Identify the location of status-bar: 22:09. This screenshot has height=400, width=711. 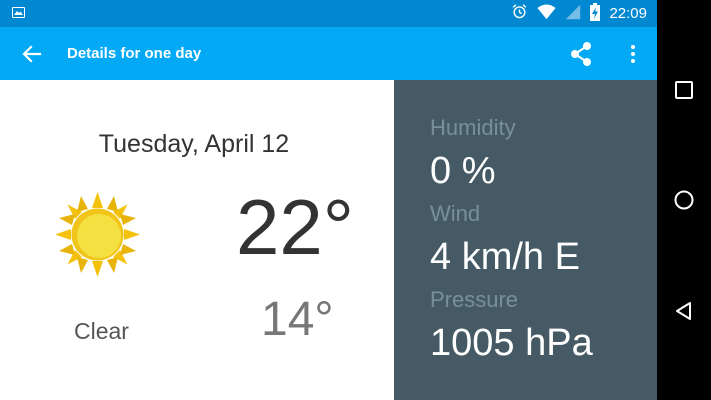
(328, 13).